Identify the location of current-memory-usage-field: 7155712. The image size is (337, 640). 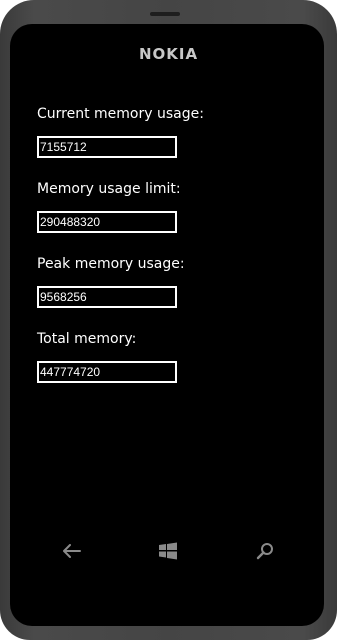
(107, 147).